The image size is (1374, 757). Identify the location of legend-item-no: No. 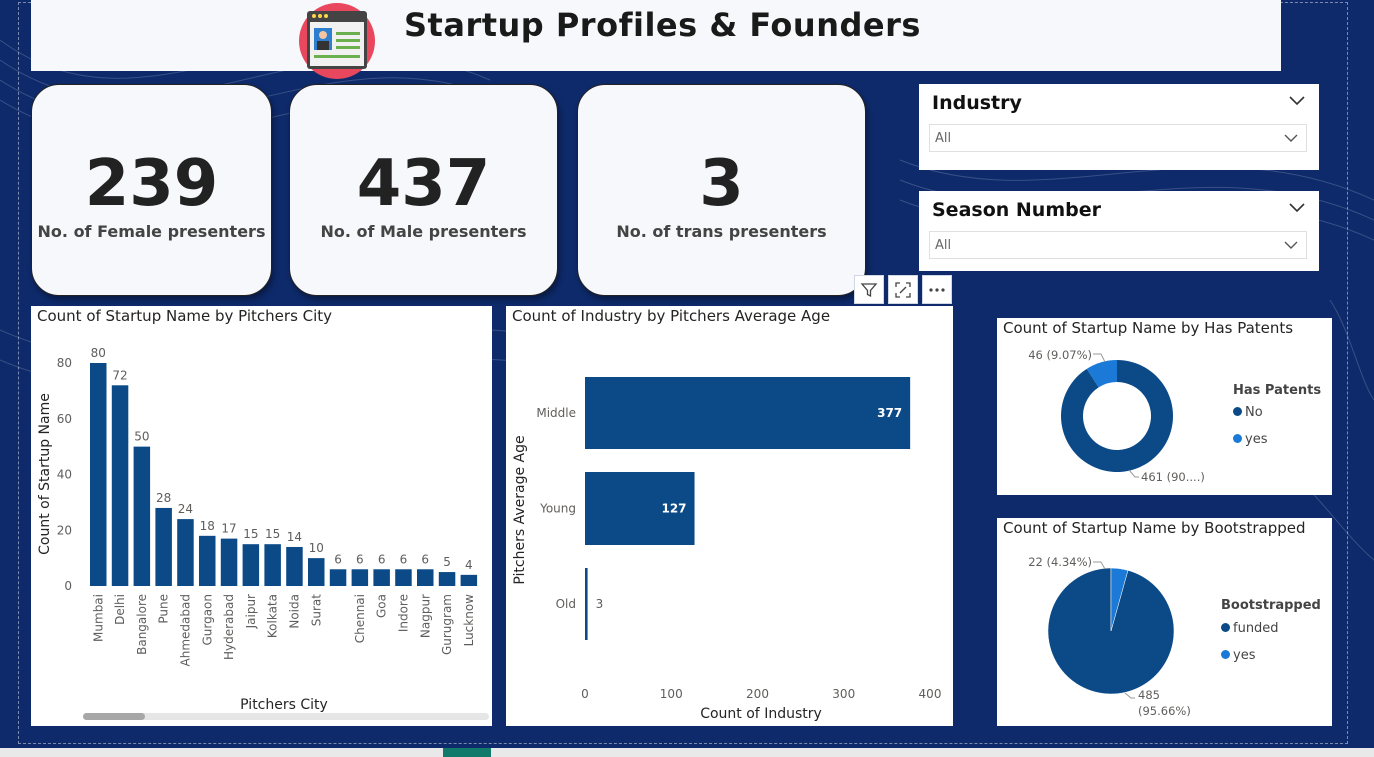
(1248, 412).